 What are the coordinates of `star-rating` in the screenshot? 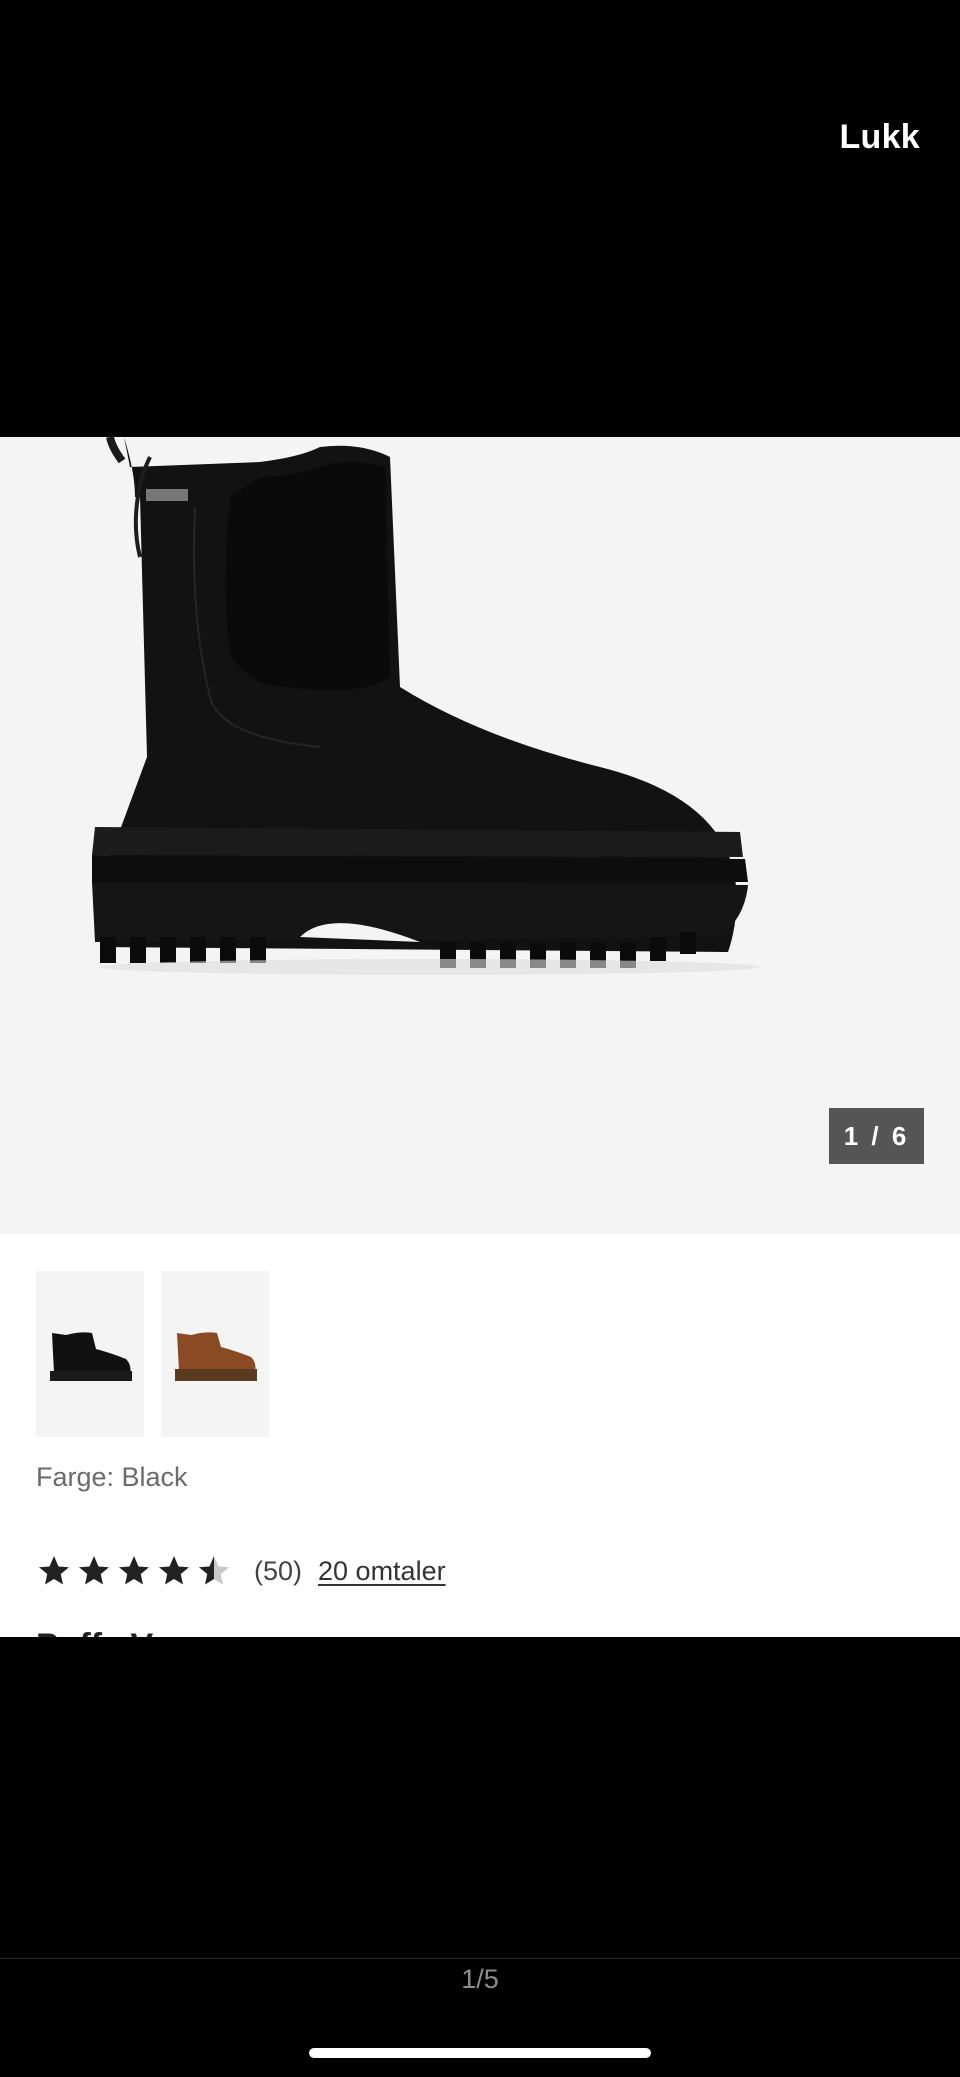 It's located at (134, 1571).